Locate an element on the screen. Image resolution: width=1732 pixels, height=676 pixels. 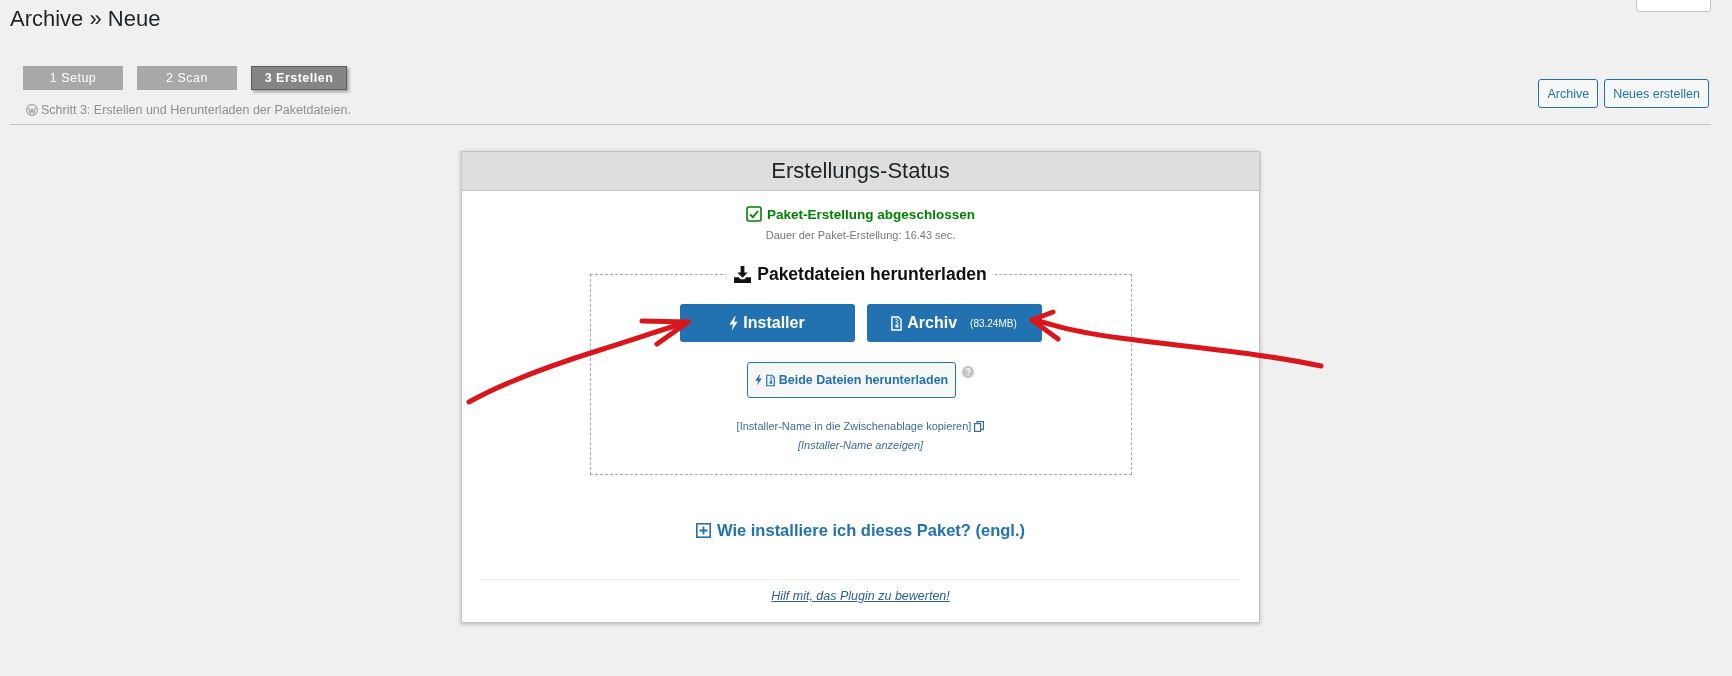
checkbox-tick-icon is located at coordinates (754, 214).